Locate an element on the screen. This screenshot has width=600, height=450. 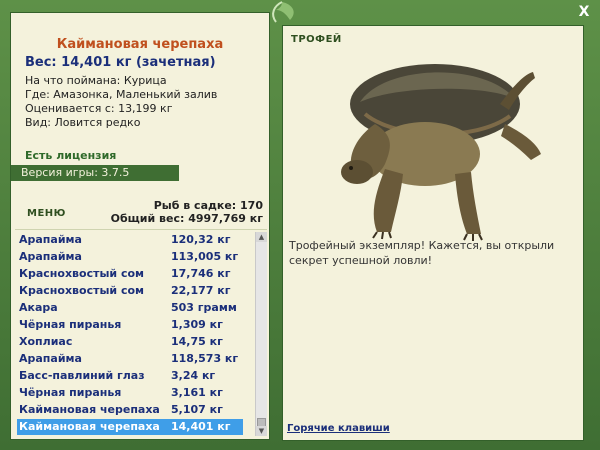
price-line: Оценивается с: 13,199 кг is located at coordinates (99, 108).